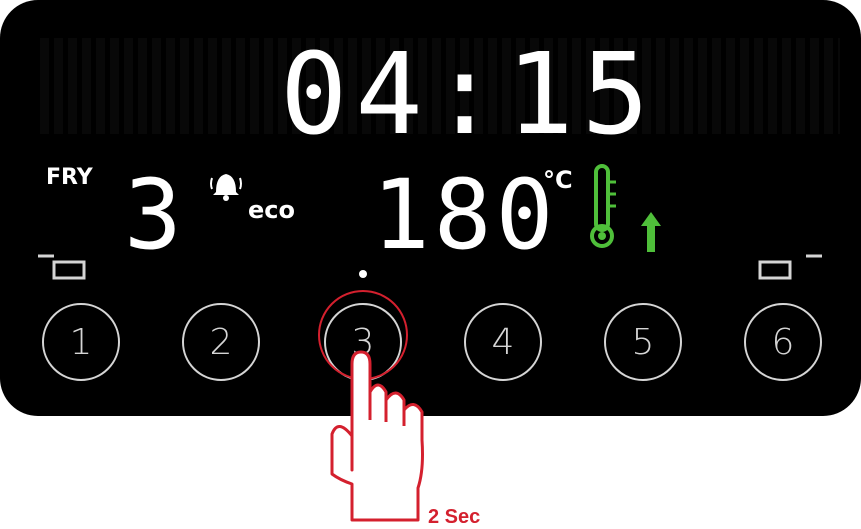  I want to click on press-duration-label: 2 Sec, so click(454, 517).